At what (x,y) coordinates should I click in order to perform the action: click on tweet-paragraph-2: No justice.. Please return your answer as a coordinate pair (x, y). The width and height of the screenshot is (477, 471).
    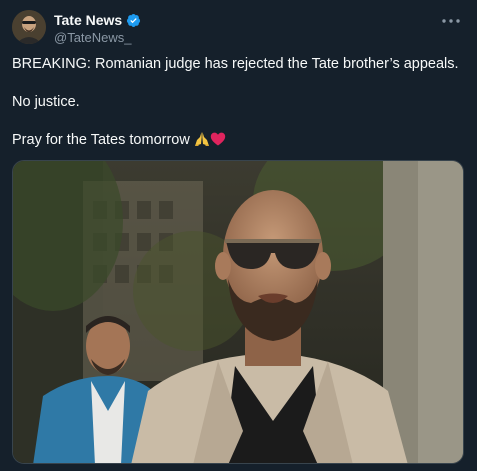
    Looking at the image, I should click on (46, 102).